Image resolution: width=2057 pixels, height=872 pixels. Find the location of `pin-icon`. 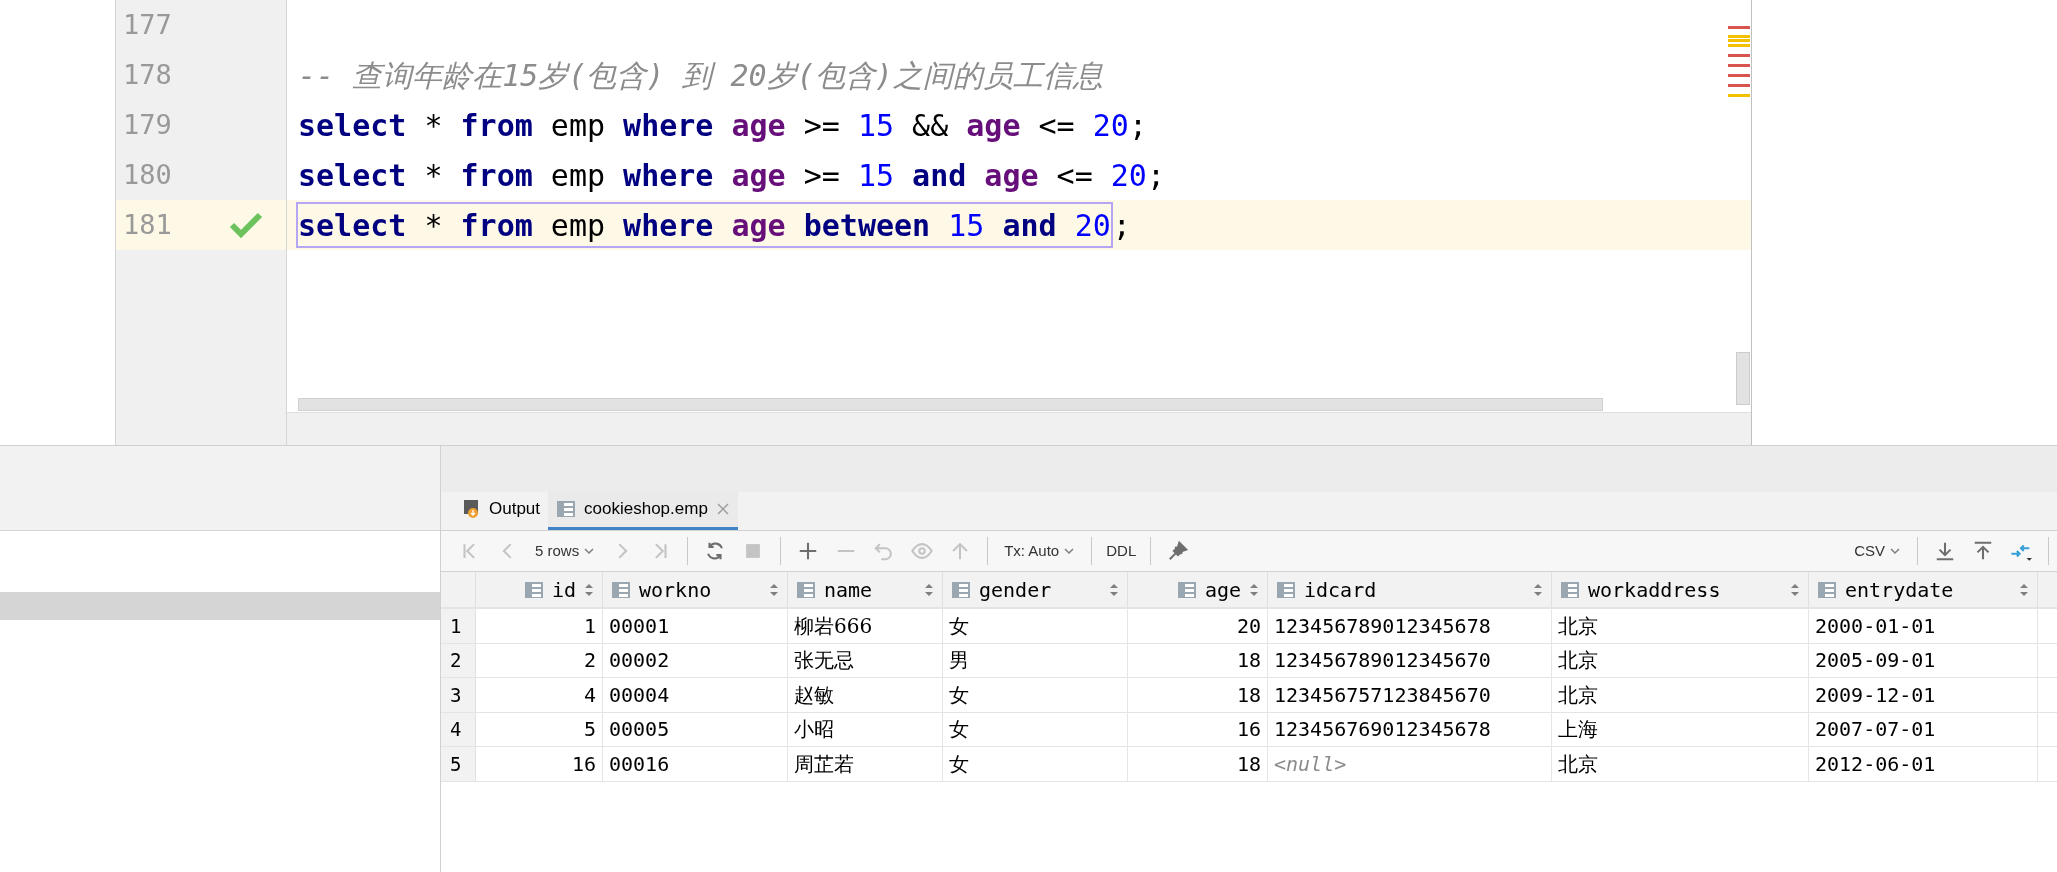

pin-icon is located at coordinates (1178, 551).